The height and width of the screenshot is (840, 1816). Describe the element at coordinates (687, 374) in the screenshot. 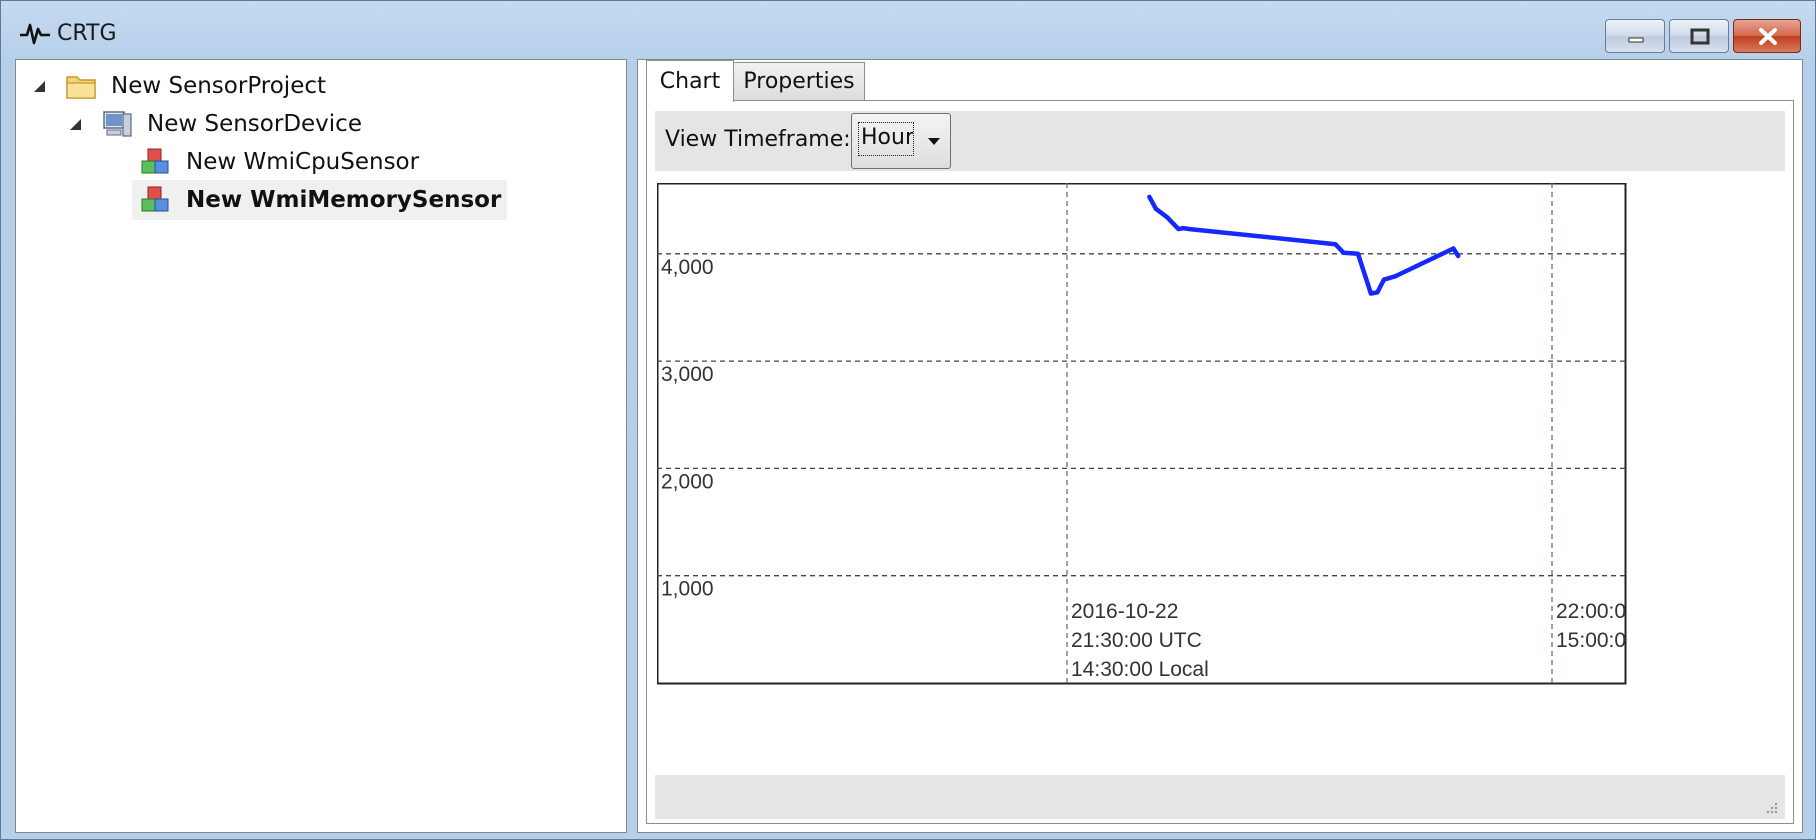

I see `y-tick-label: 3,000` at that location.